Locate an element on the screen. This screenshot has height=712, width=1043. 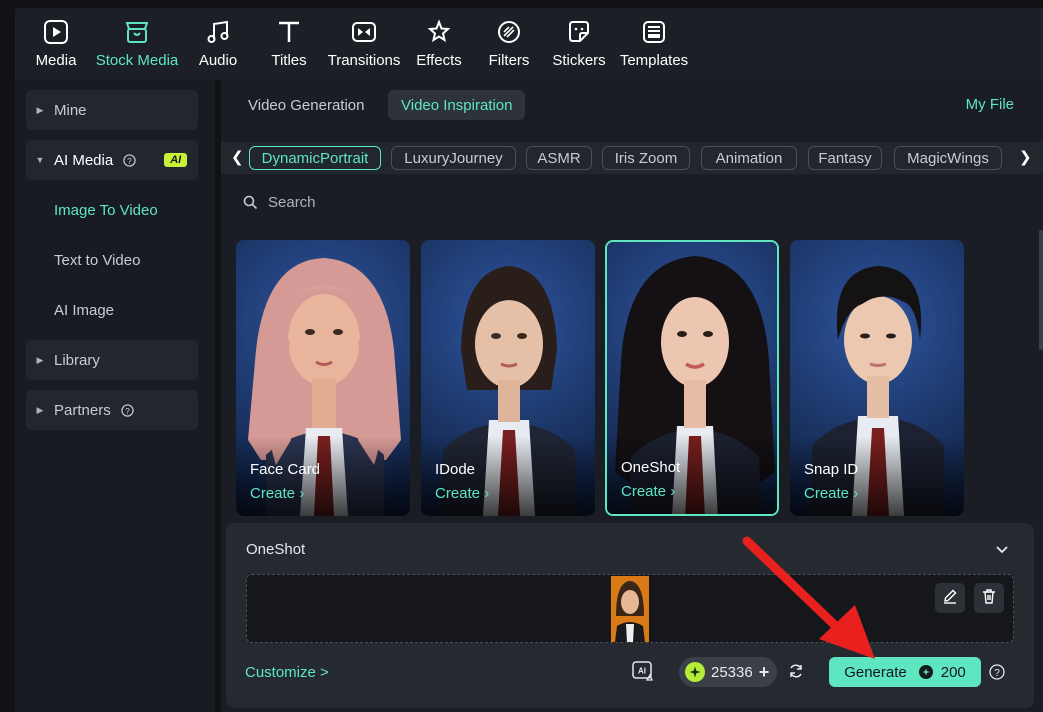
toolbar-filters: Filters is located at coordinates (509, 44).